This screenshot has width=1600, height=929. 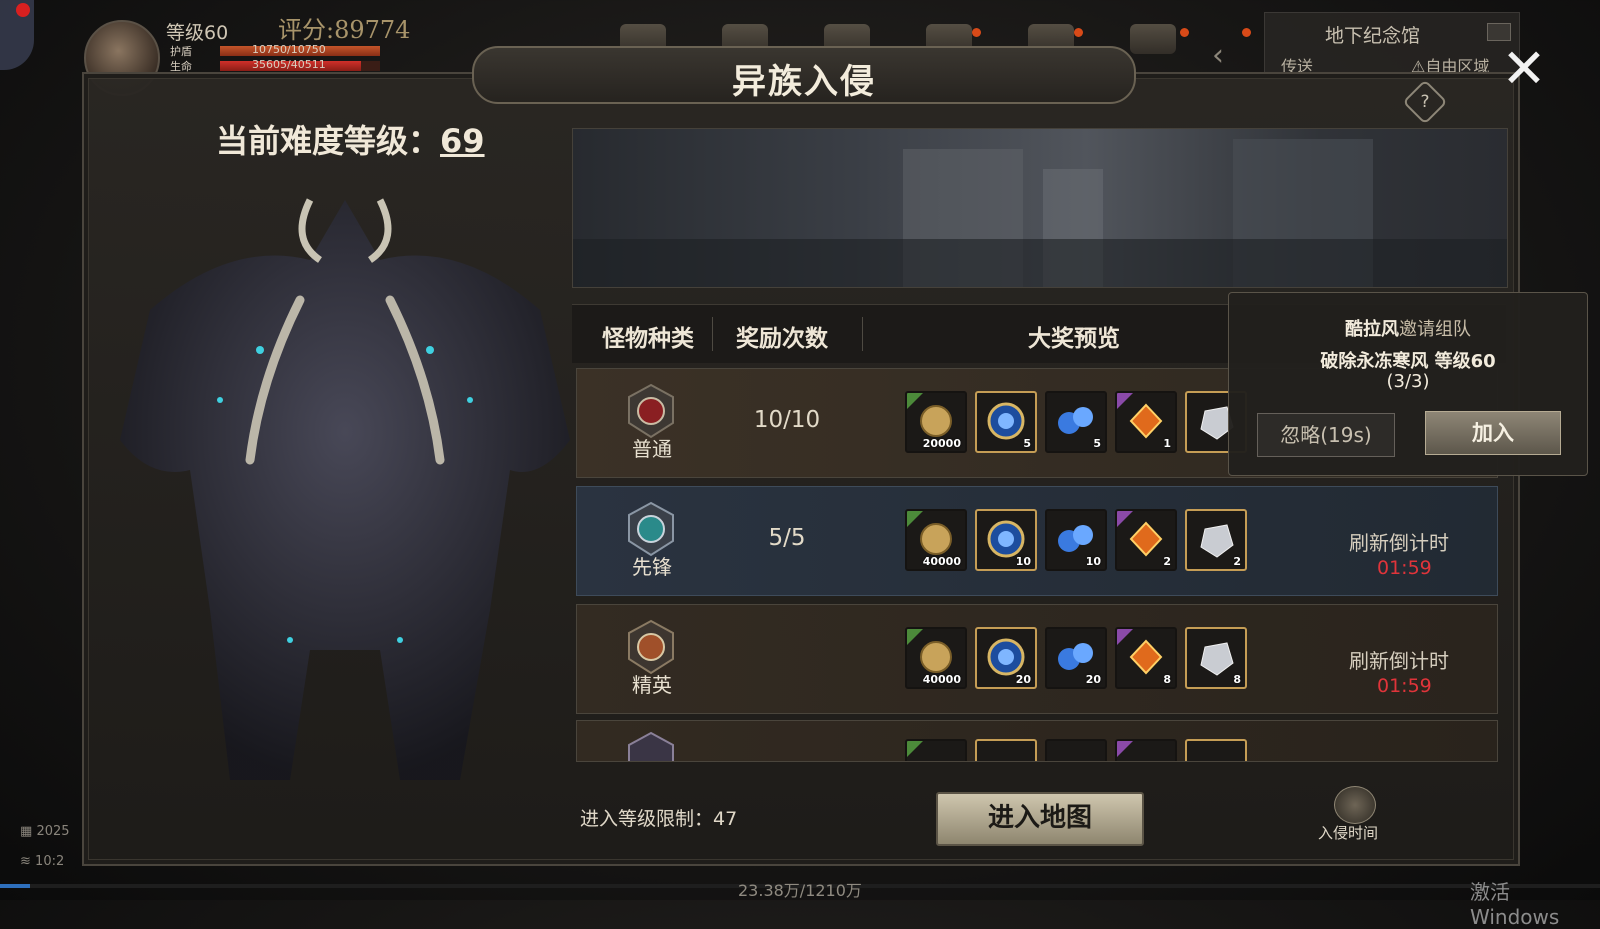 I want to click on minimap-panel: 地下纪念馆 传送 ⚠自由区域, so click(x=1392, y=46).